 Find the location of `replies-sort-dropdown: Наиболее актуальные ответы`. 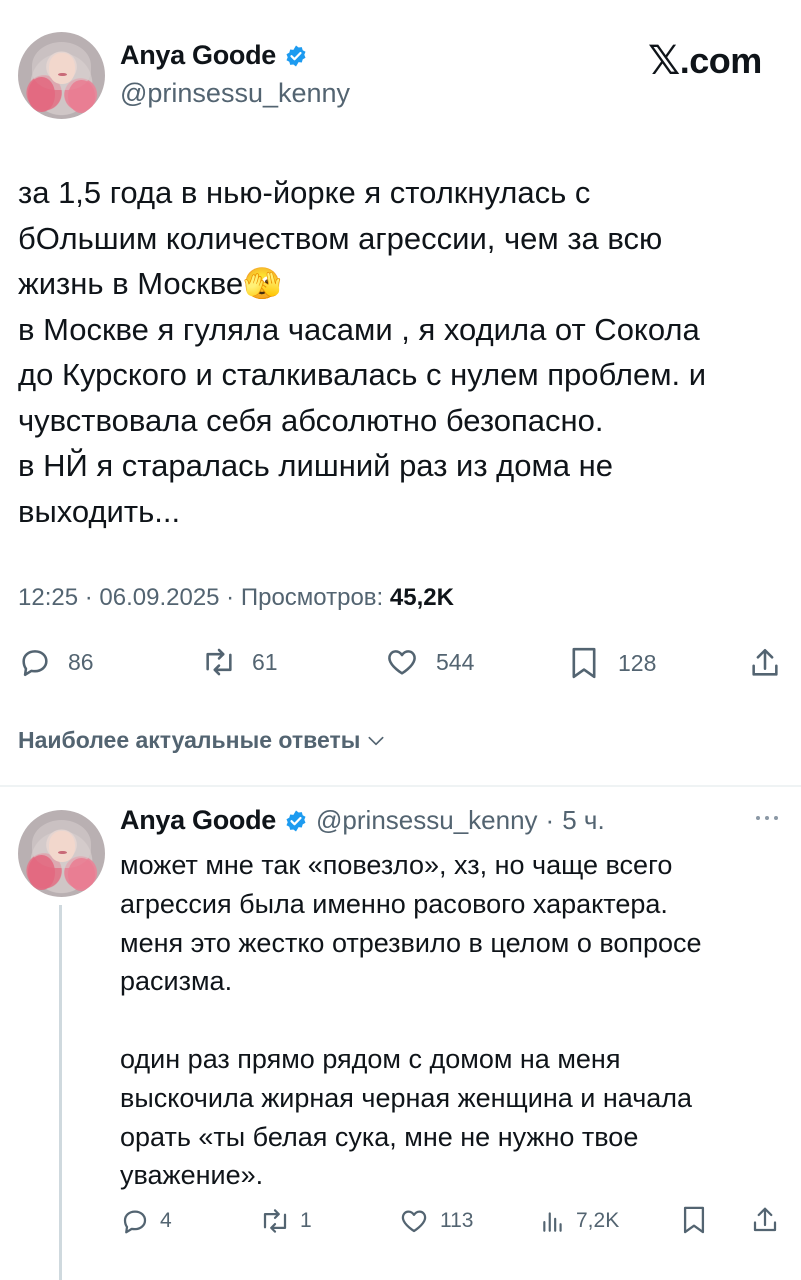

replies-sort-dropdown: Наиболее актуальные ответы is located at coordinates (202, 740).